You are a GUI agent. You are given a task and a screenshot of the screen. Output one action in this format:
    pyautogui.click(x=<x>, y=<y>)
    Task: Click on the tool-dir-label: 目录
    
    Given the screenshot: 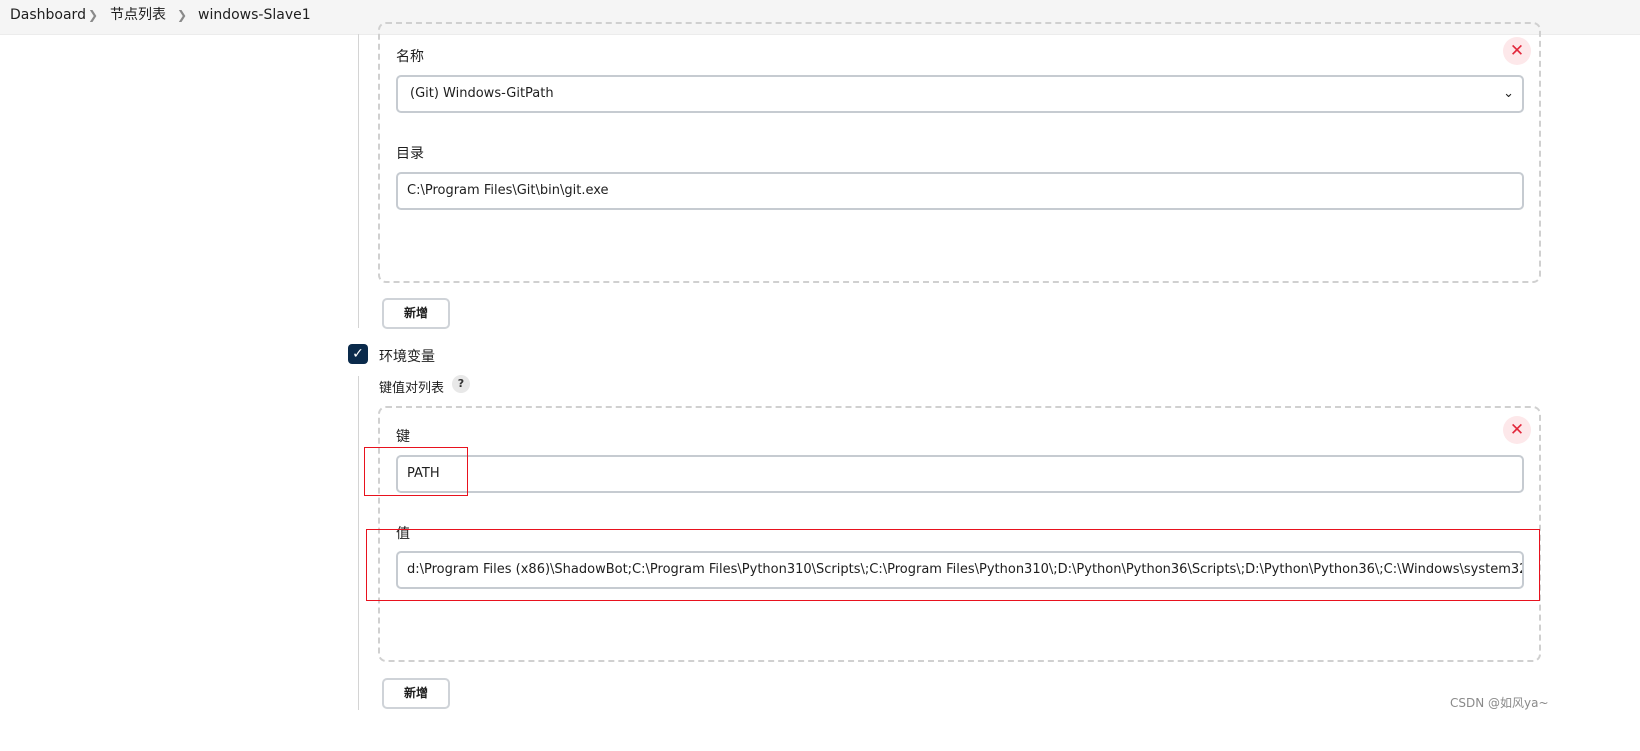 What is the action you would take?
    pyautogui.click(x=410, y=154)
    